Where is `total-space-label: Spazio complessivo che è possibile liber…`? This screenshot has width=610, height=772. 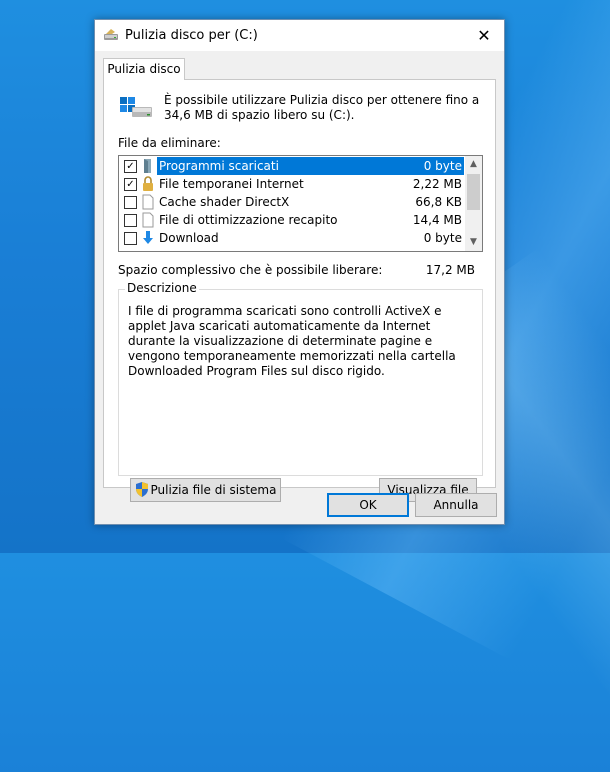 total-space-label: Spazio complessivo che è possibile liber… is located at coordinates (250, 270).